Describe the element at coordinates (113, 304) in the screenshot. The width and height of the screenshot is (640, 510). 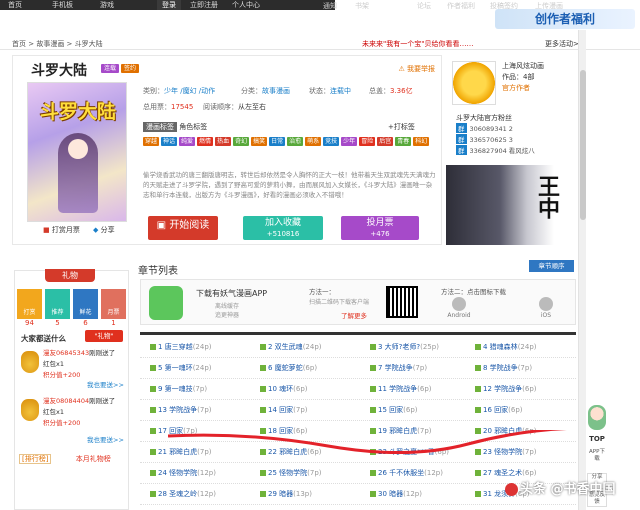
I see `gift-monthly: 月票` at that location.